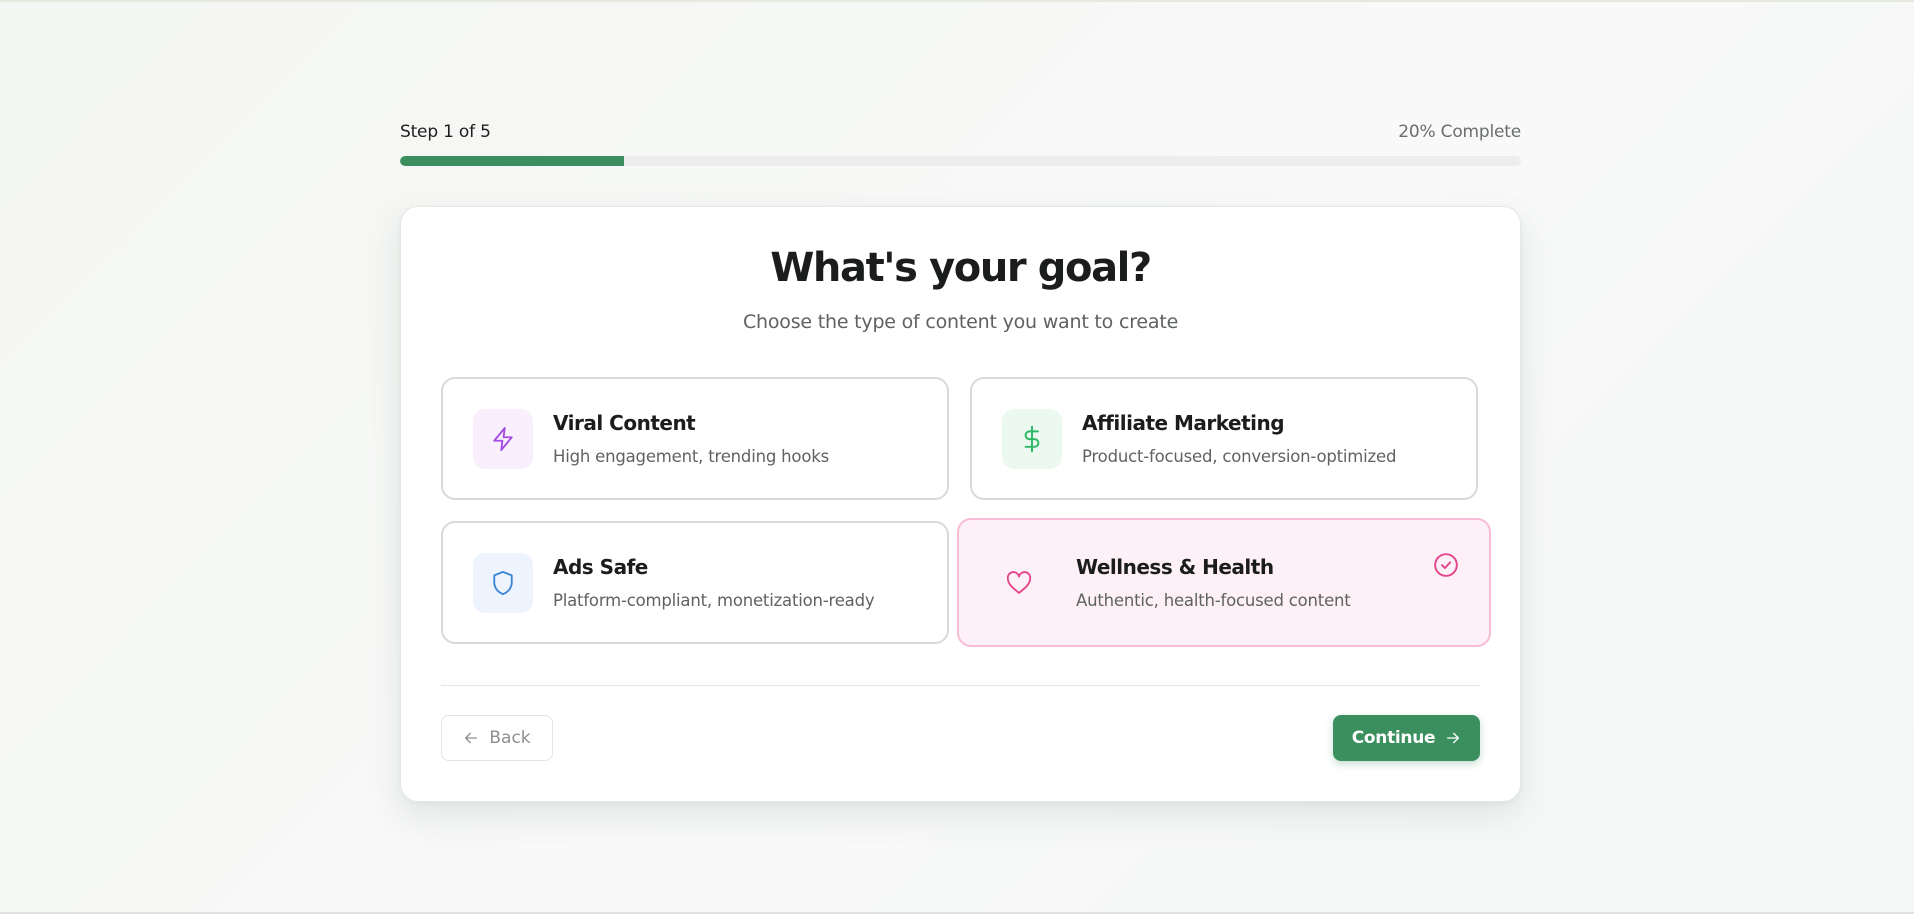 This screenshot has width=1914, height=914. What do you see at coordinates (691, 456) in the screenshot?
I see `option-description: High engagement, trending hooks` at bounding box center [691, 456].